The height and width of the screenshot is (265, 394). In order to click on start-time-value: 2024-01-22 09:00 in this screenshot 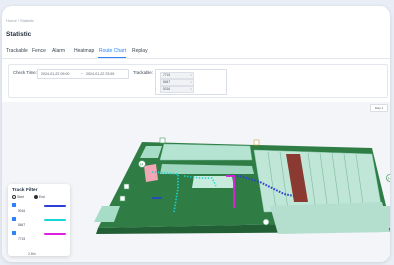, I will do `click(55, 74)`.